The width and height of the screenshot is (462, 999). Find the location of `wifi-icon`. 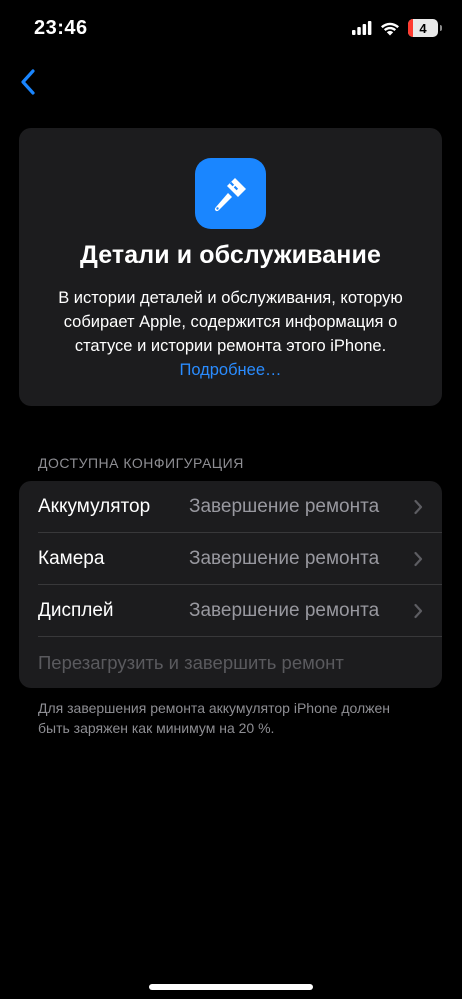

wifi-icon is located at coordinates (390, 28).